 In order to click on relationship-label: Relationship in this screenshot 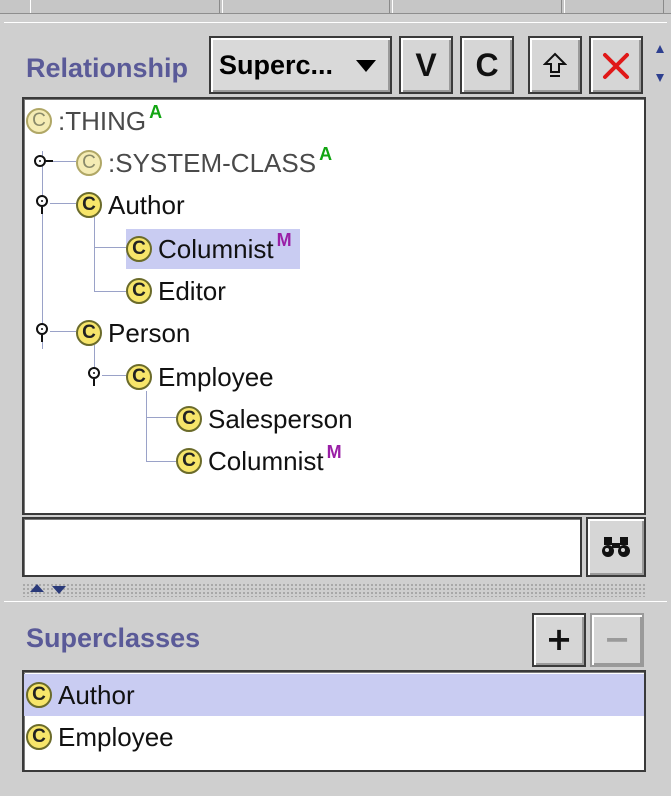, I will do `click(107, 68)`.